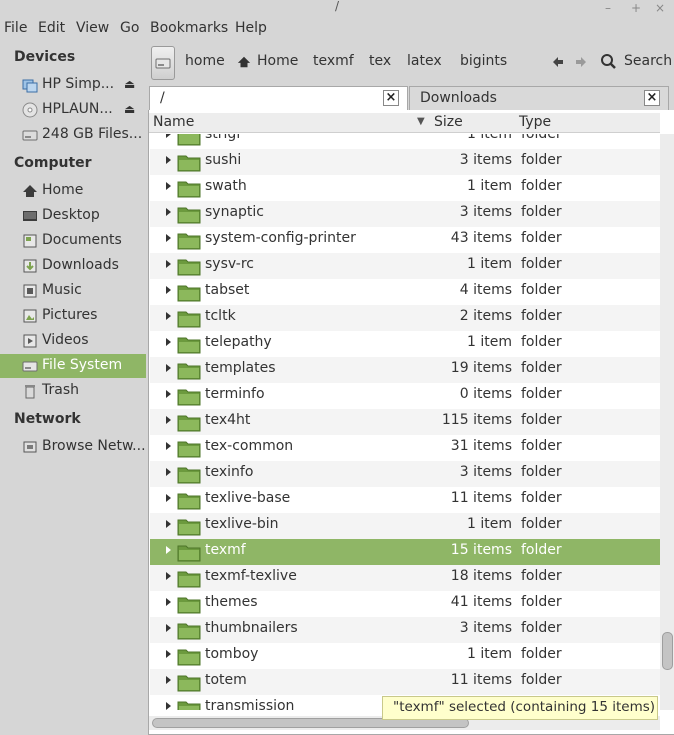 This screenshot has width=674, height=735. Describe the element at coordinates (405, 422) in the screenshot. I see `file-row: tex4ht 115 items folder` at that location.